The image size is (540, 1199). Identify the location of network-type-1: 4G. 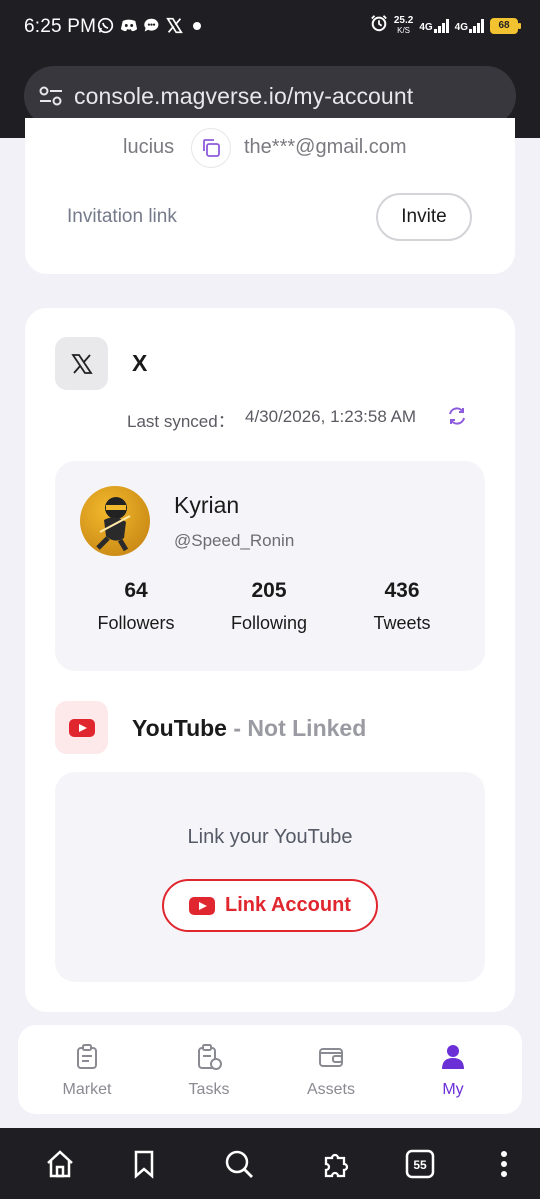
(426, 27).